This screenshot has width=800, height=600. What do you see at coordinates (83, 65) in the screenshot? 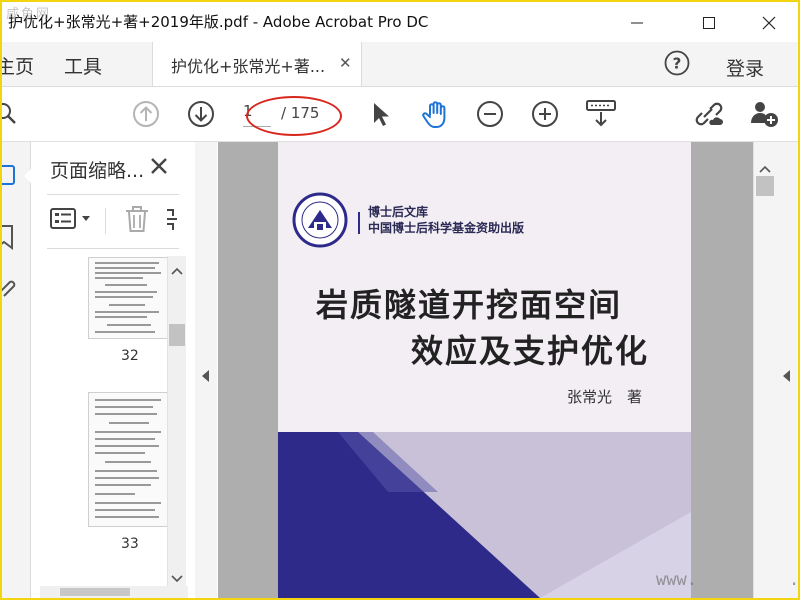
I see `tab-tools: 工具` at bounding box center [83, 65].